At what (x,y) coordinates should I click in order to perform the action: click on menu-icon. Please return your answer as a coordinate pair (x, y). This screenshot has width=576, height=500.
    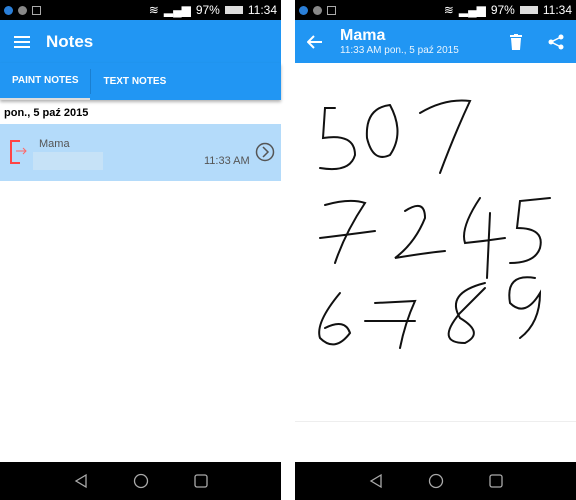
    Looking at the image, I should click on (22, 42).